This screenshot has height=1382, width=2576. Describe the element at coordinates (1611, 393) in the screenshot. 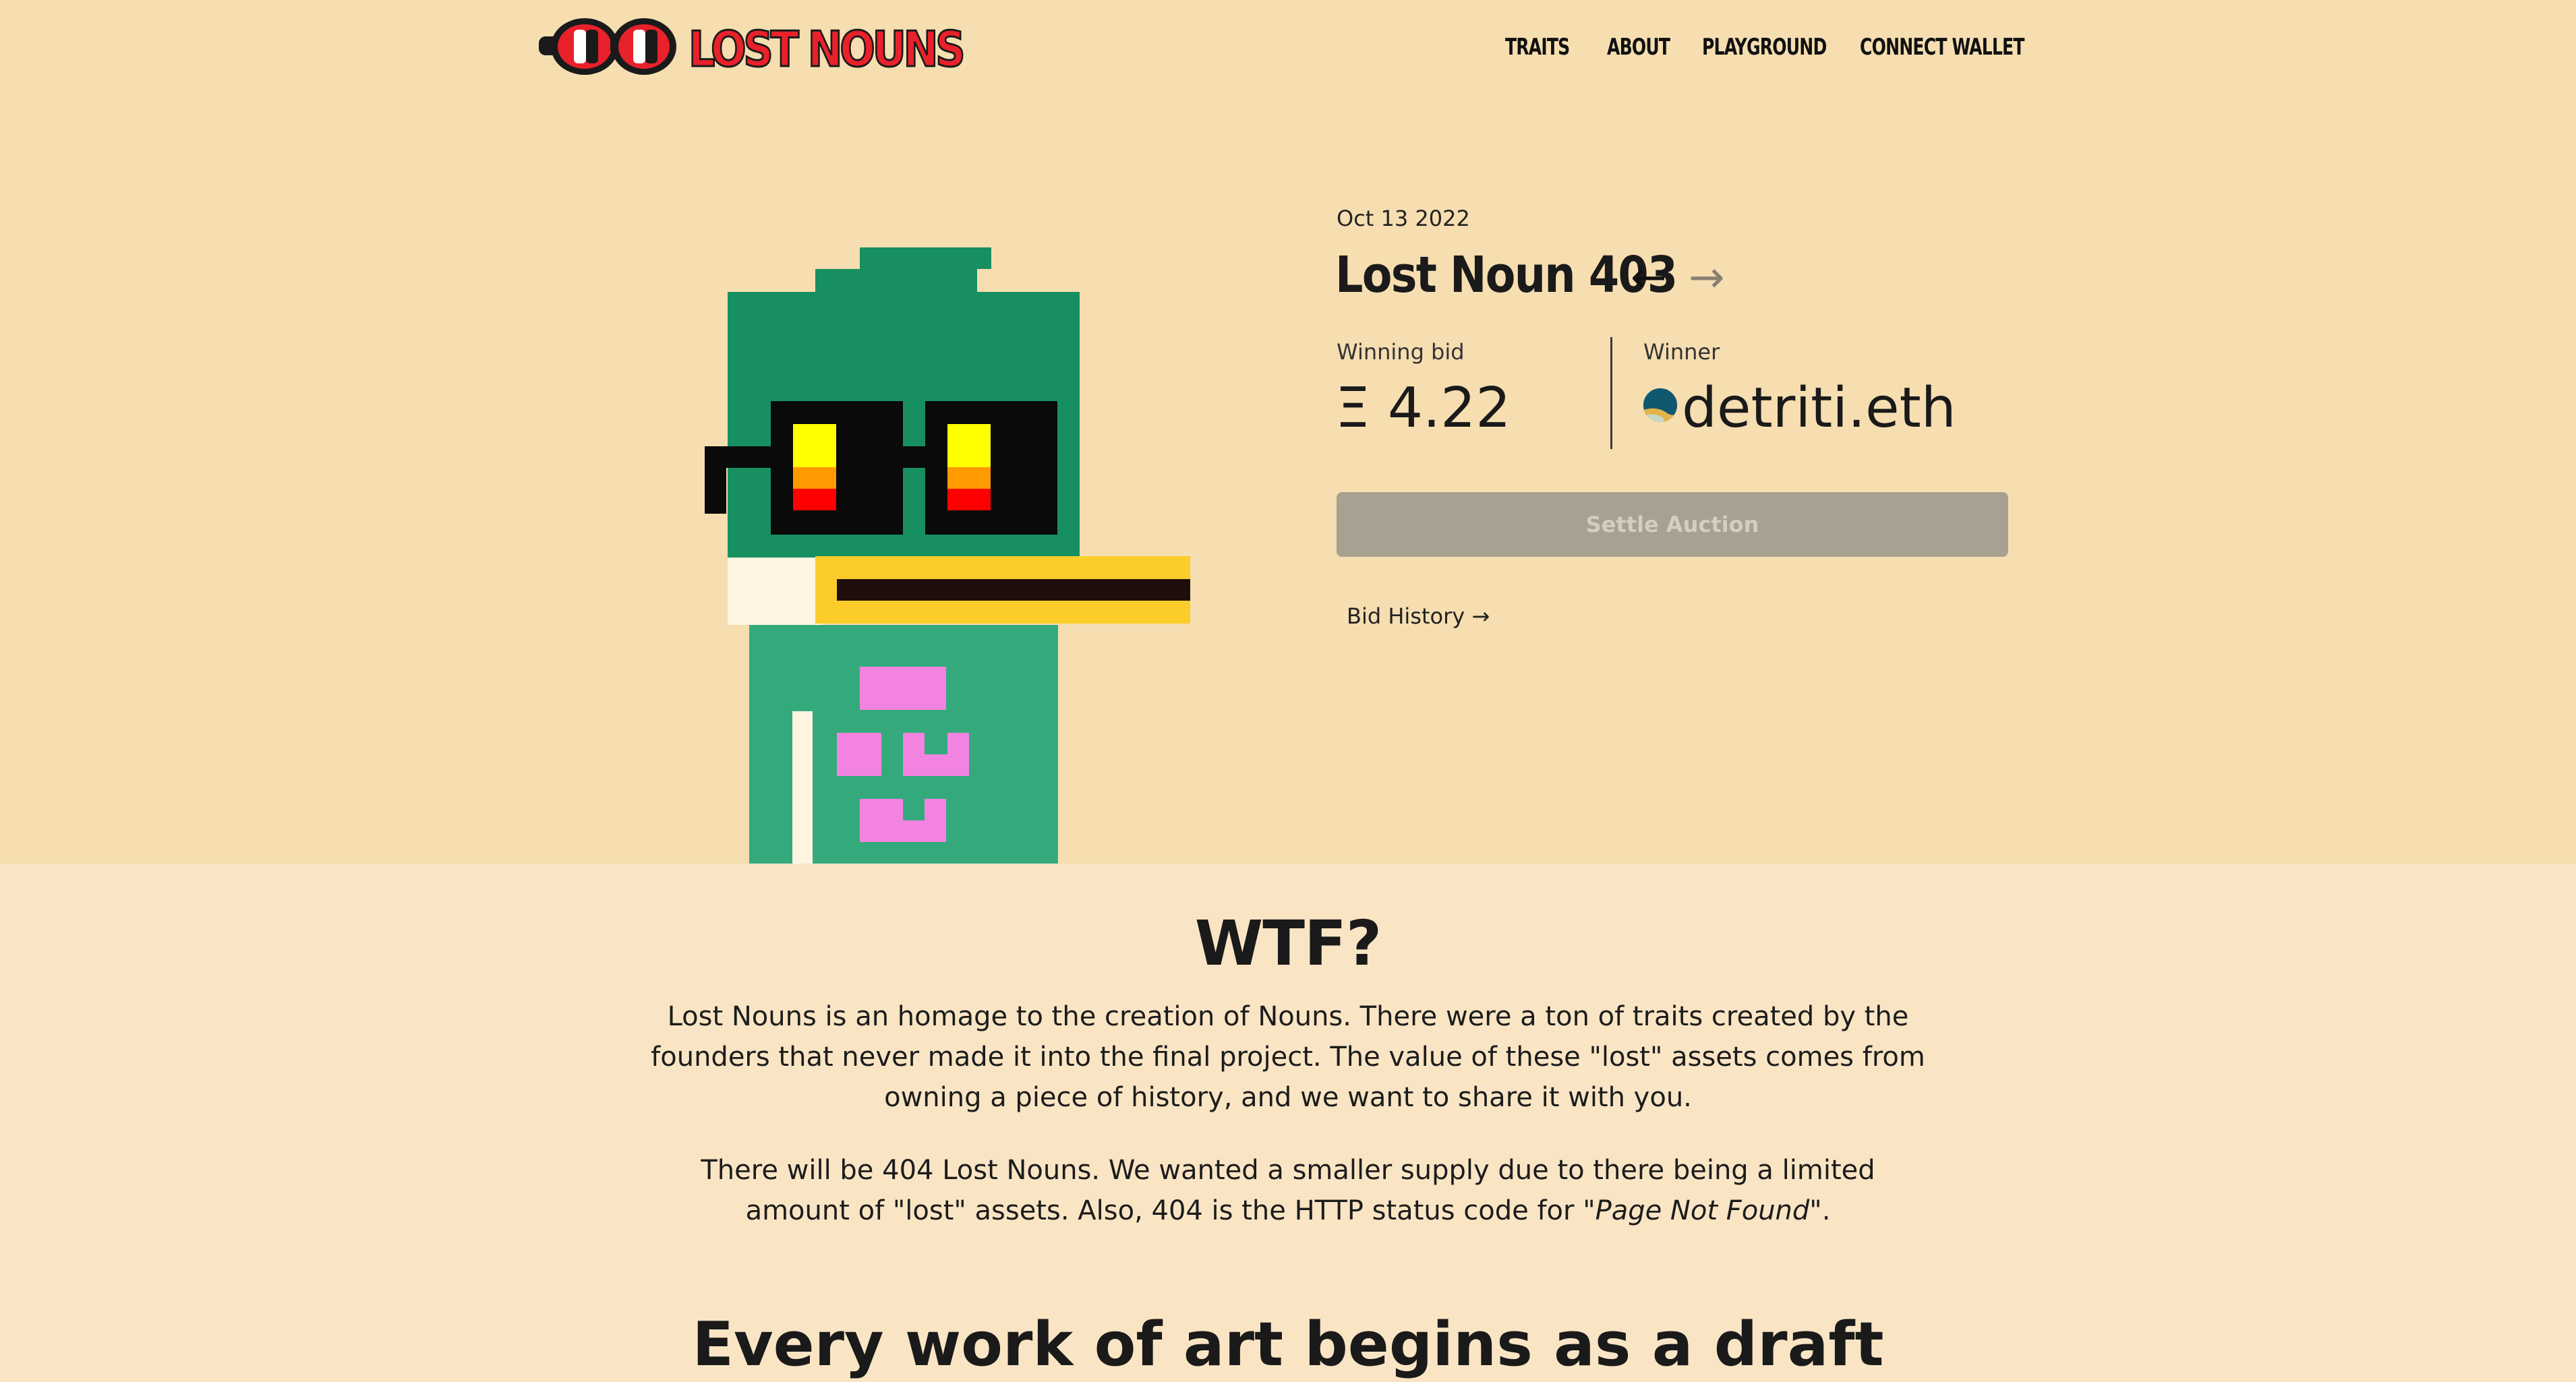

I see `stat-divider` at that location.